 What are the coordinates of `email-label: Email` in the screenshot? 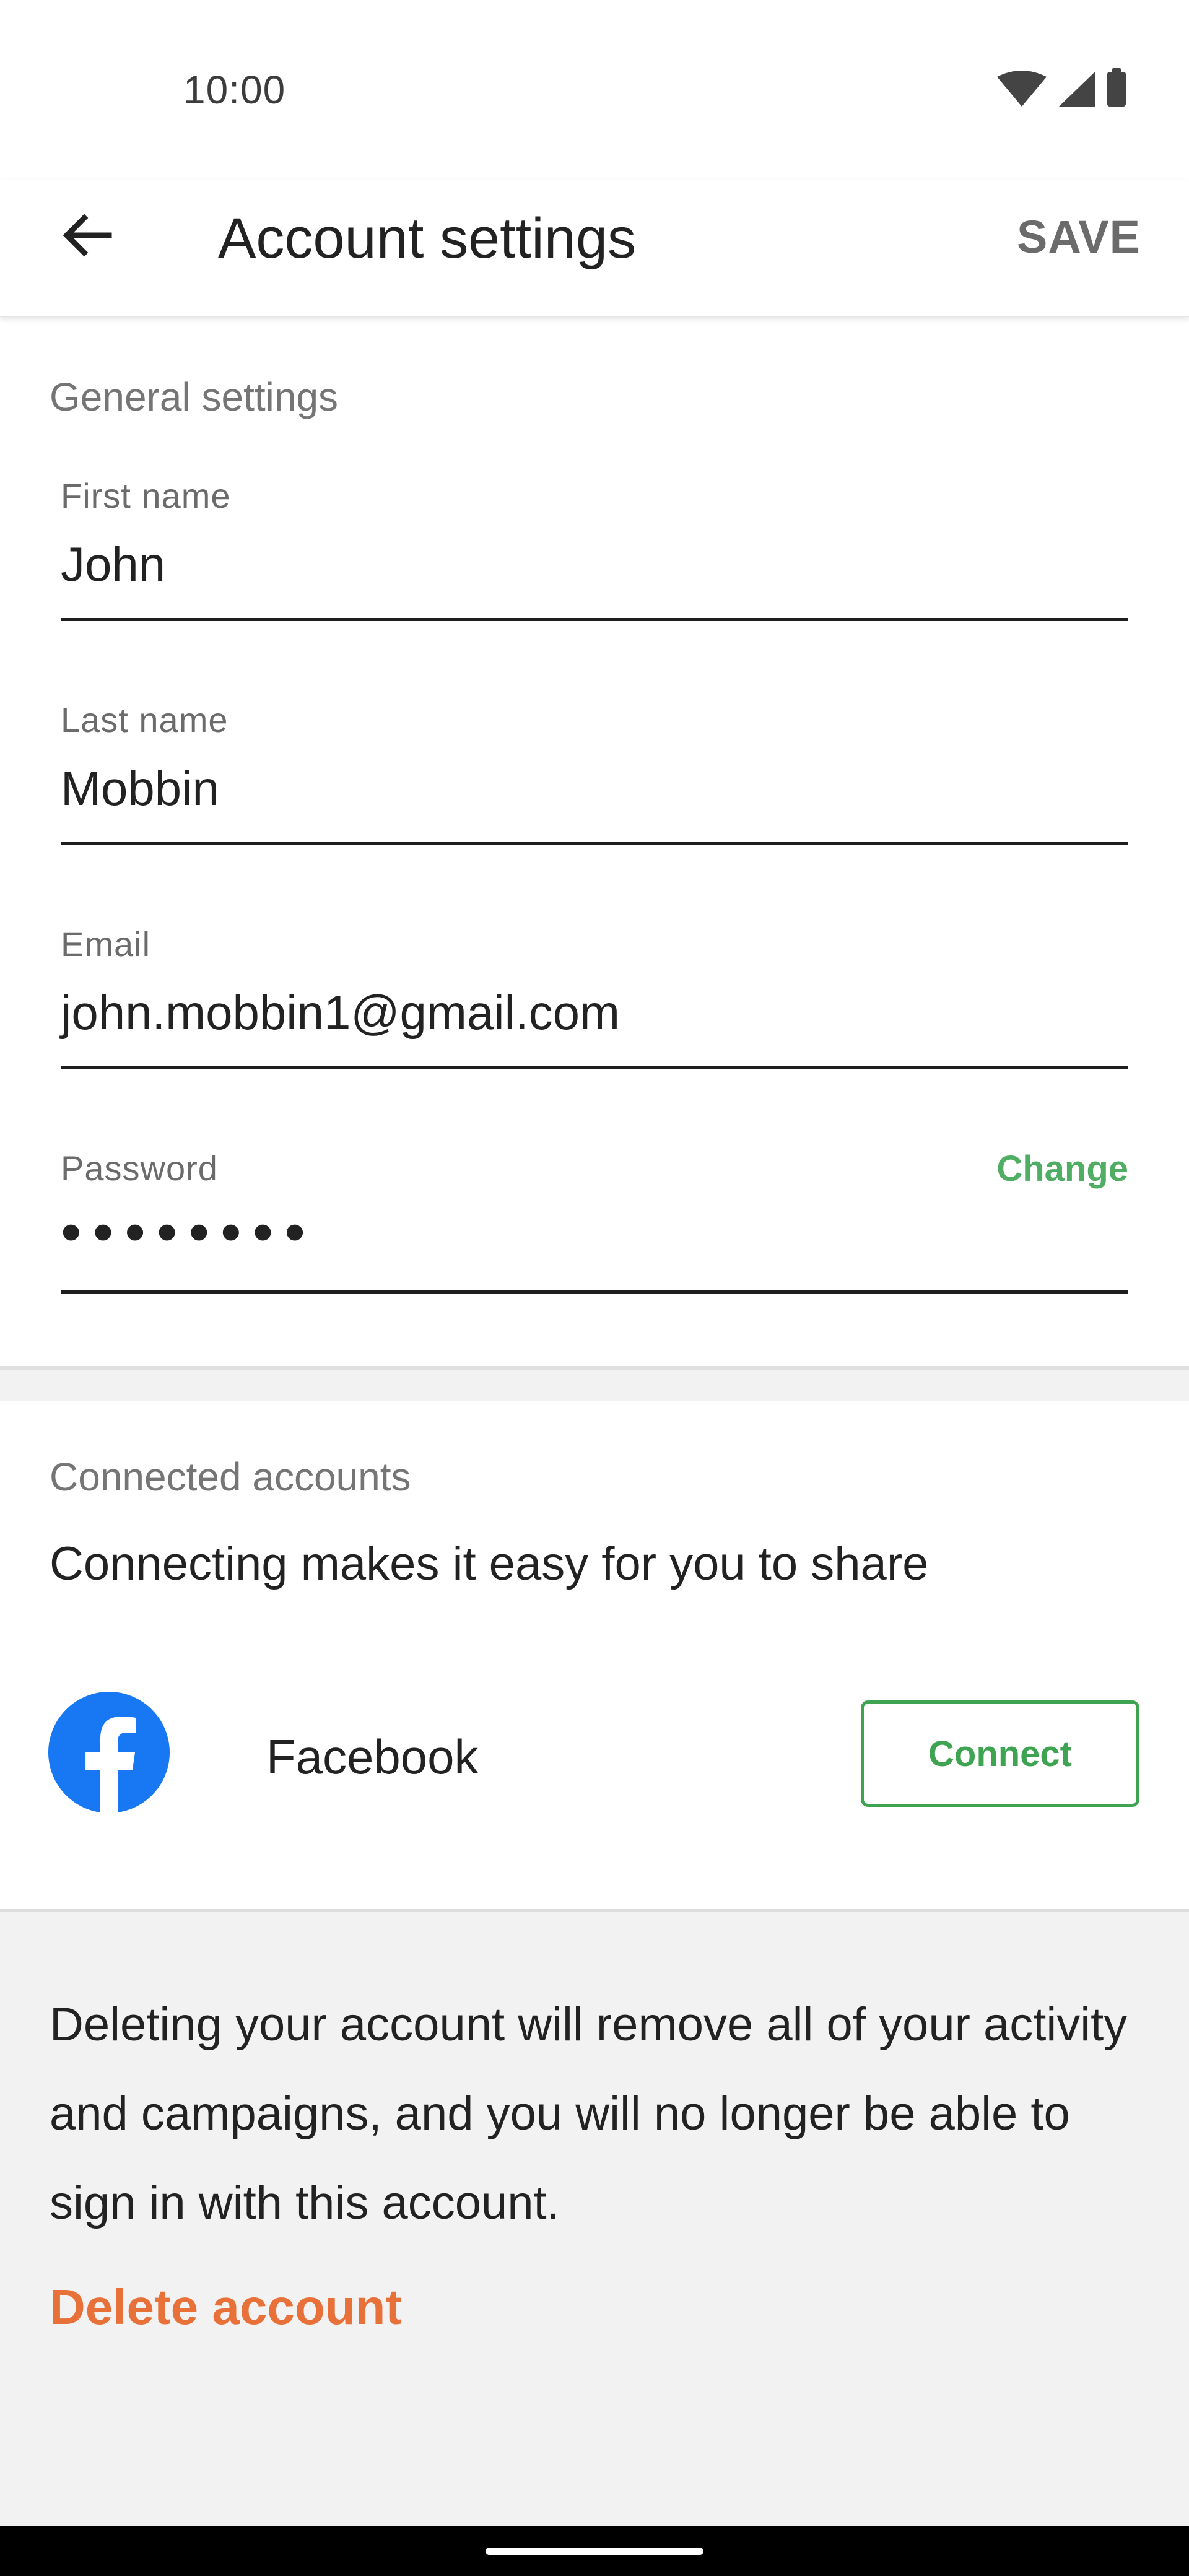 It's located at (106, 944).